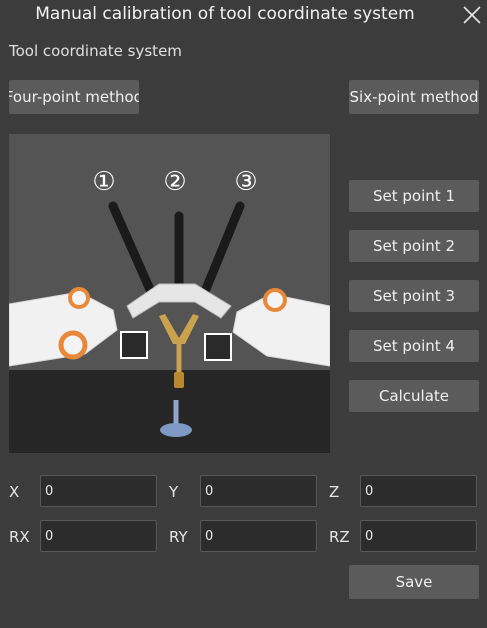 This screenshot has width=487, height=628. Describe the element at coordinates (95, 51) in the screenshot. I see `section-title: Tool coordinate system` at that location.